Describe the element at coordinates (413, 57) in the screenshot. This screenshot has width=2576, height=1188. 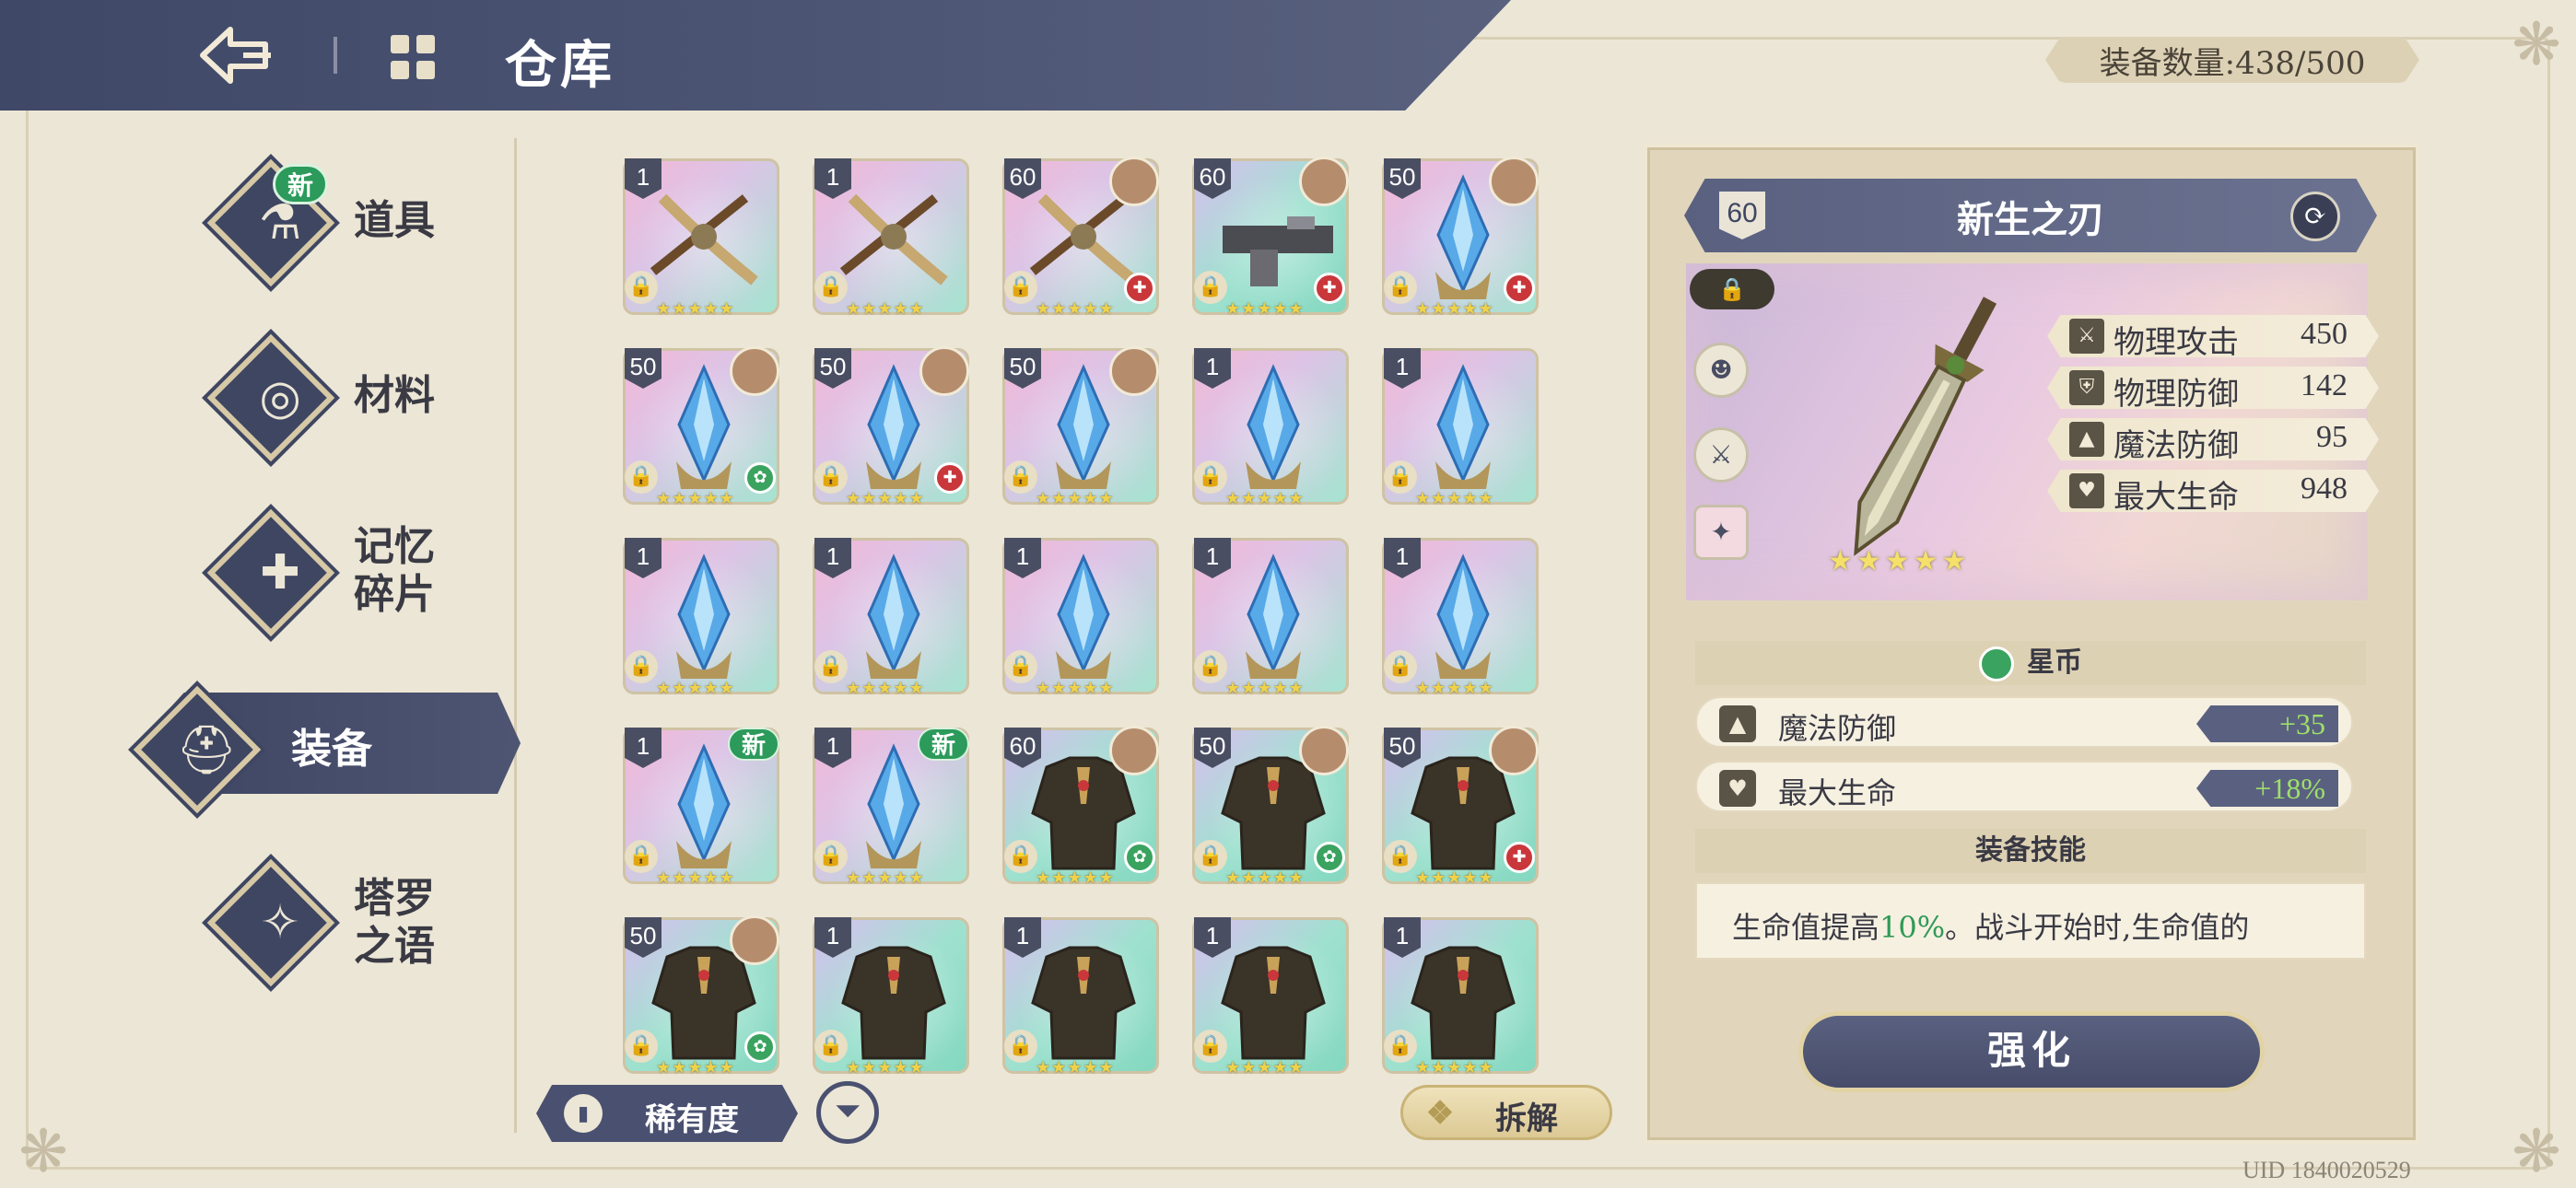
I see `menu-grid-button` at that location.